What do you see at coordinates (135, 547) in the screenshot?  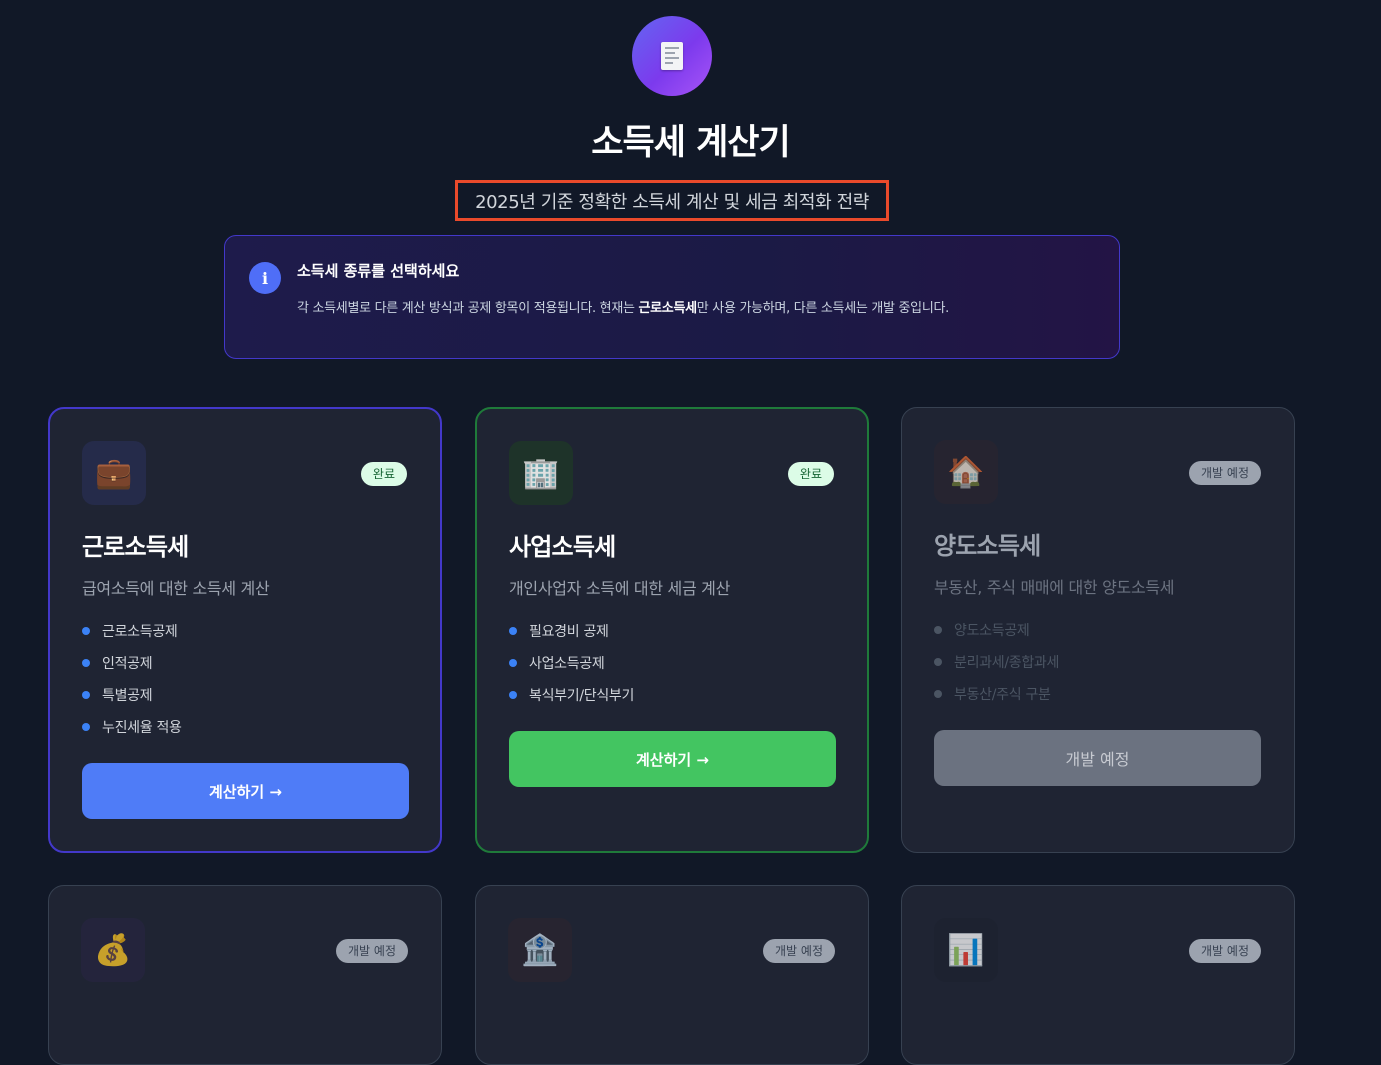 I see `card-title: 근로소득세` at bounding box center [135, 547].